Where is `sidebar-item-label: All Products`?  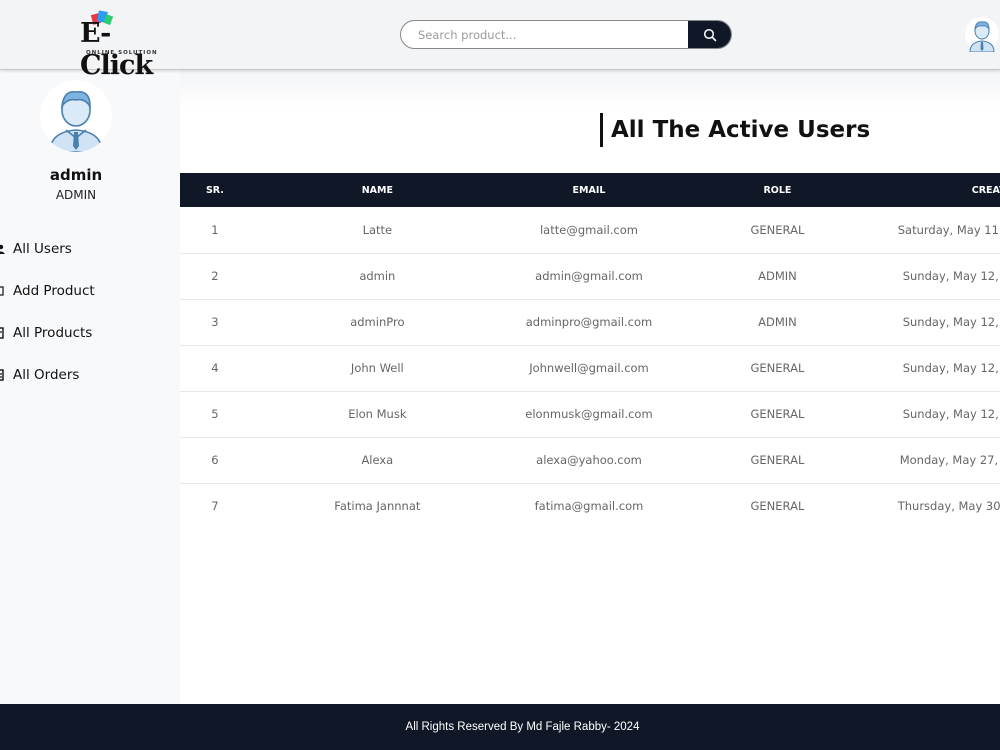
sidebar-item-label: All Products is located at coordinates (53, 333).